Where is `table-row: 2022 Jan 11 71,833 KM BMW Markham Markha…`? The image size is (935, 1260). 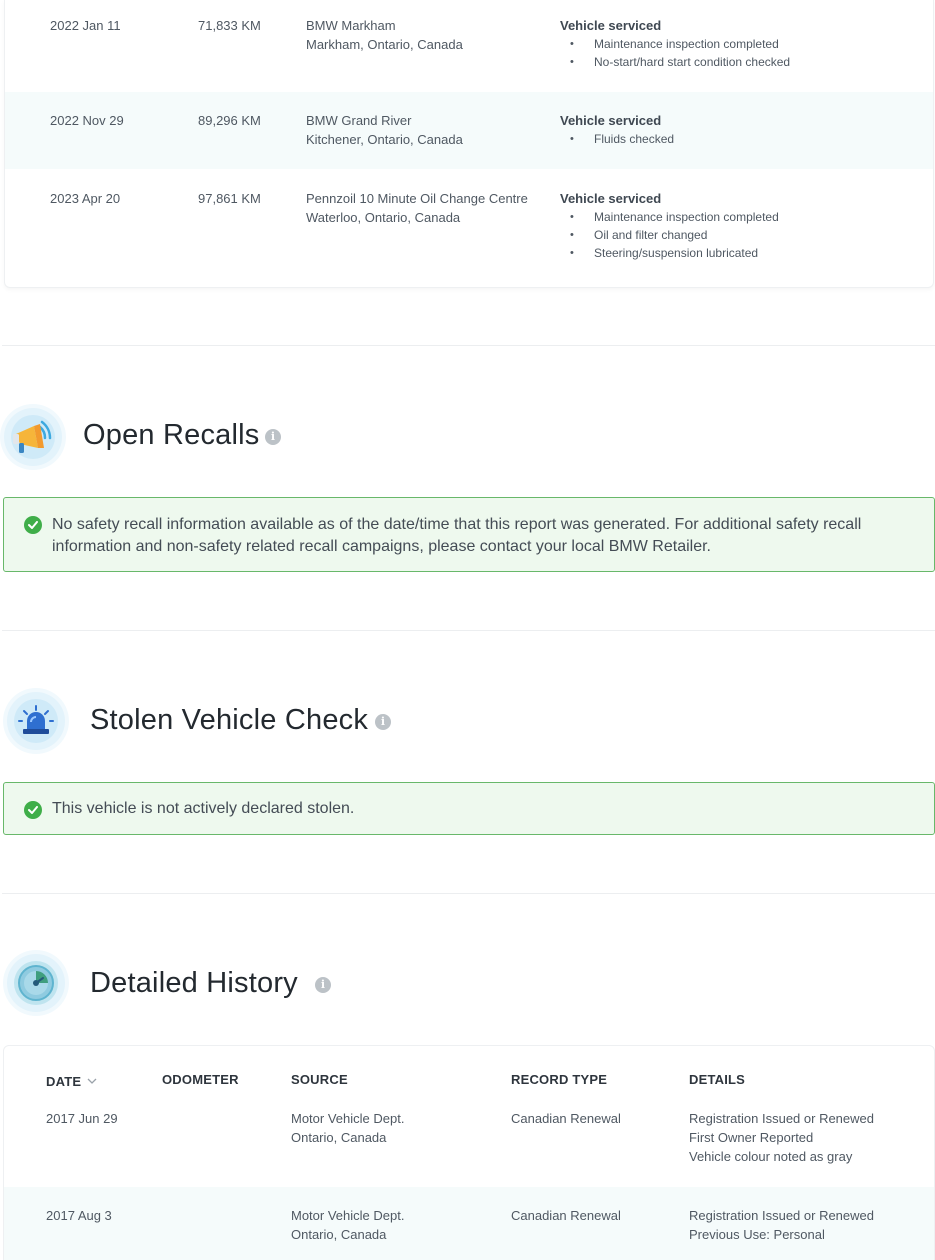
table-row: 2022 Jan 11 71,833 KM BMW Markham Markha… is located at coordinates (469, 46).